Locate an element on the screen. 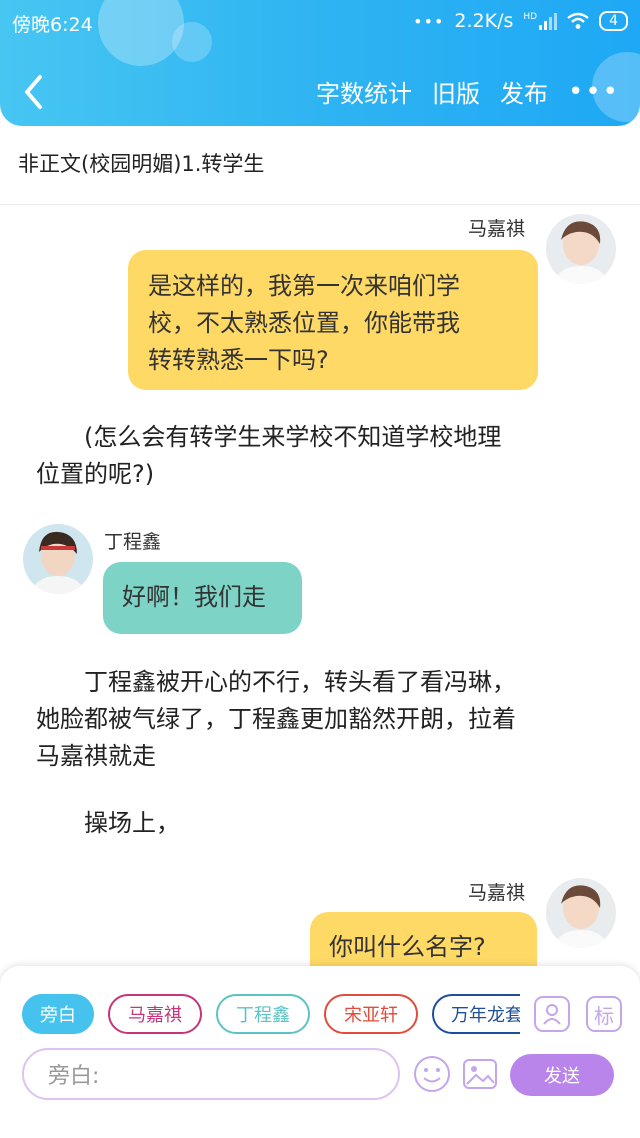 This screenshot has width=640, height=1138. role-chip-extra: 万年龙套 is located at coordinates (476, 1014).